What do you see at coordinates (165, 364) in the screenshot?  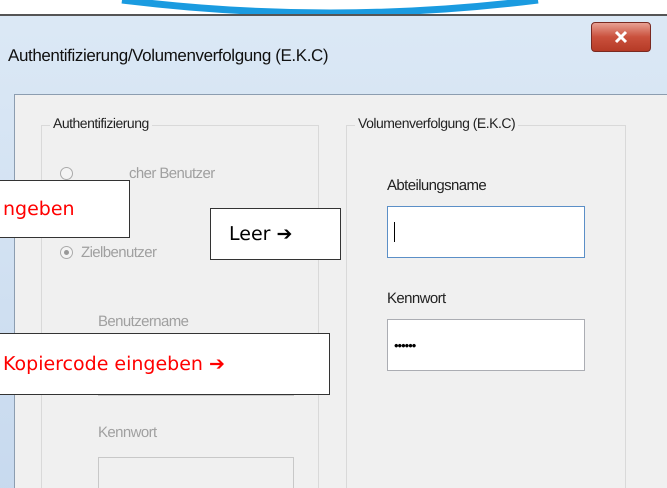 I see `annotation-tooltip: Kopiercode eingeben ➔` at bounding box center [165, 364].